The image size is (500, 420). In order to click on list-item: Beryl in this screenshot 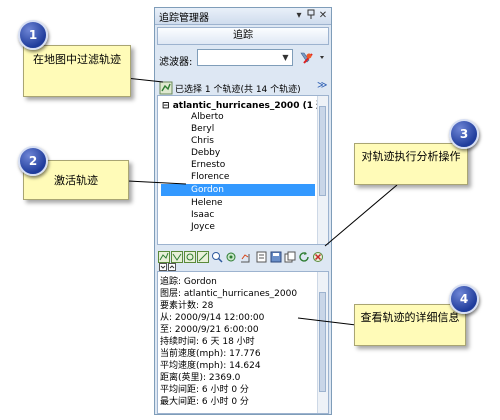, I will do `click(238, 129)`.